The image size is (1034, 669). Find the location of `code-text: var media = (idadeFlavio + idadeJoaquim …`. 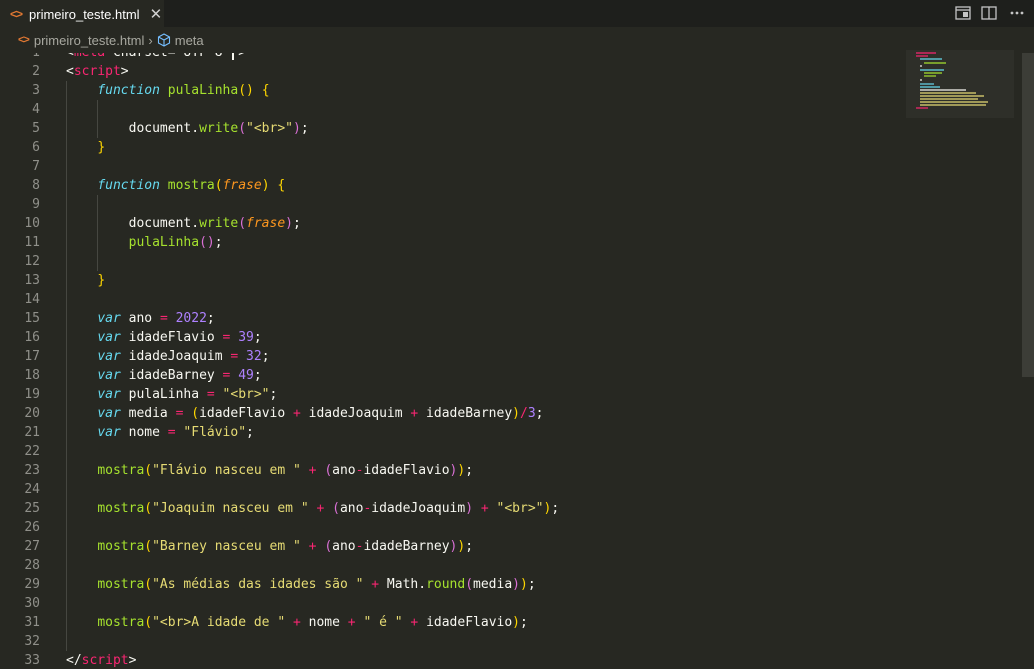

code-text: var media = (idadeFlavio + idadeJoaquim … is located at coordinates (320, 413).